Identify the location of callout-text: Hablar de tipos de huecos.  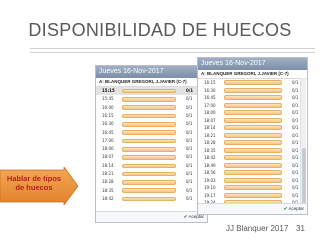
(34, 183).